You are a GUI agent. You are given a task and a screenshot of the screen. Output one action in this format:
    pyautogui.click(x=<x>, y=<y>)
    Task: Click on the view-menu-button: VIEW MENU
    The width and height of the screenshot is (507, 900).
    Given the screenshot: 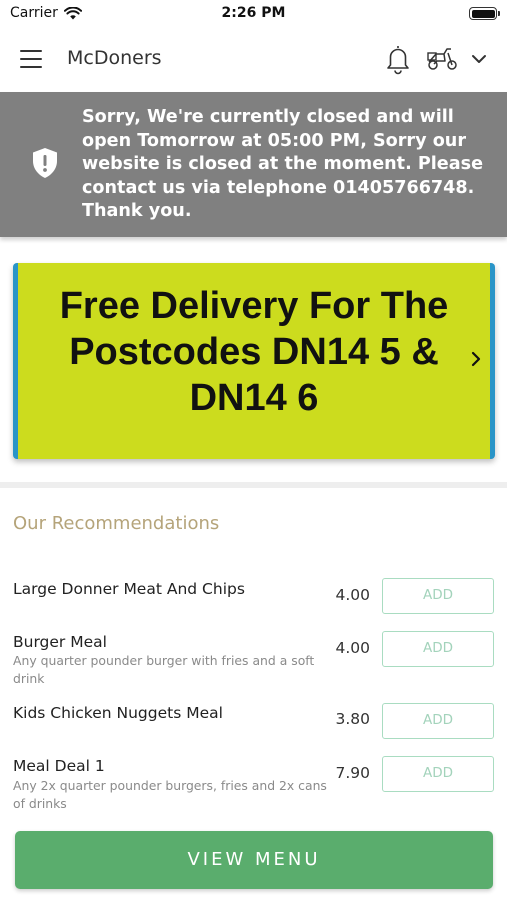 What is the action you would take?
    pyautogui.click(x=254, y=860)
    